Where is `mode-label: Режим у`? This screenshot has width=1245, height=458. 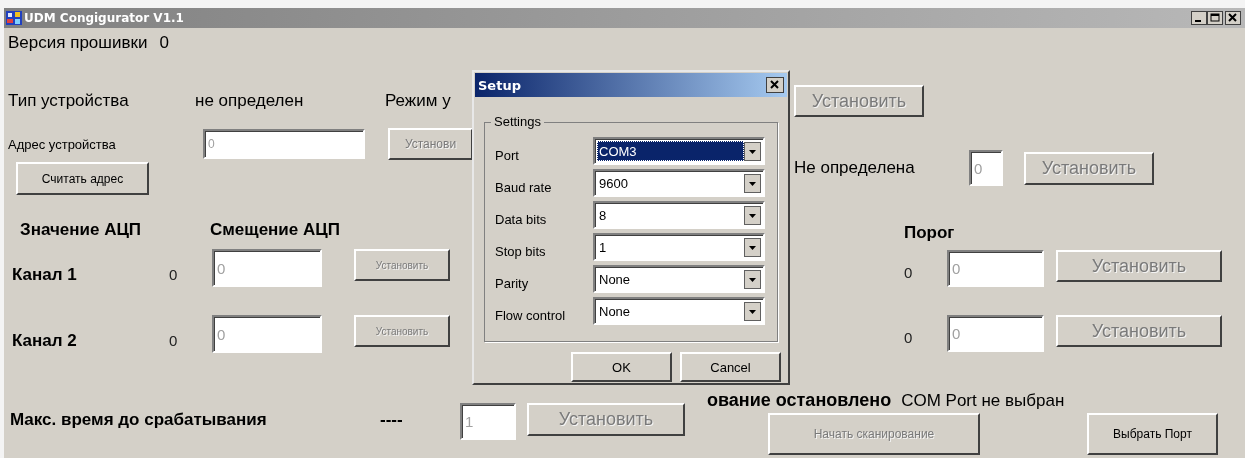 mode-label: Режим у is located at coordinates (418, 101).